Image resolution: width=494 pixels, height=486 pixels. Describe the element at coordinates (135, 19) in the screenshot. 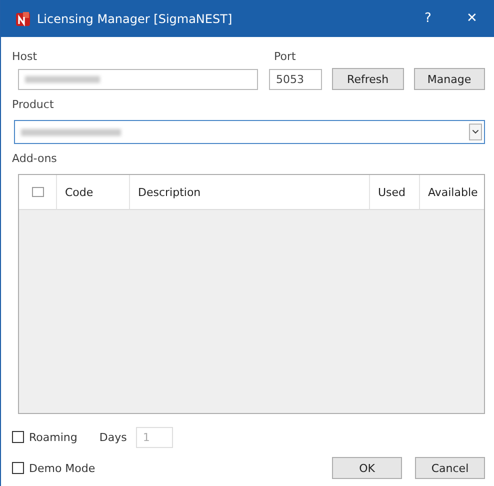

I see `window-title: Licensing Manager [SigmaNEST]` at that location.